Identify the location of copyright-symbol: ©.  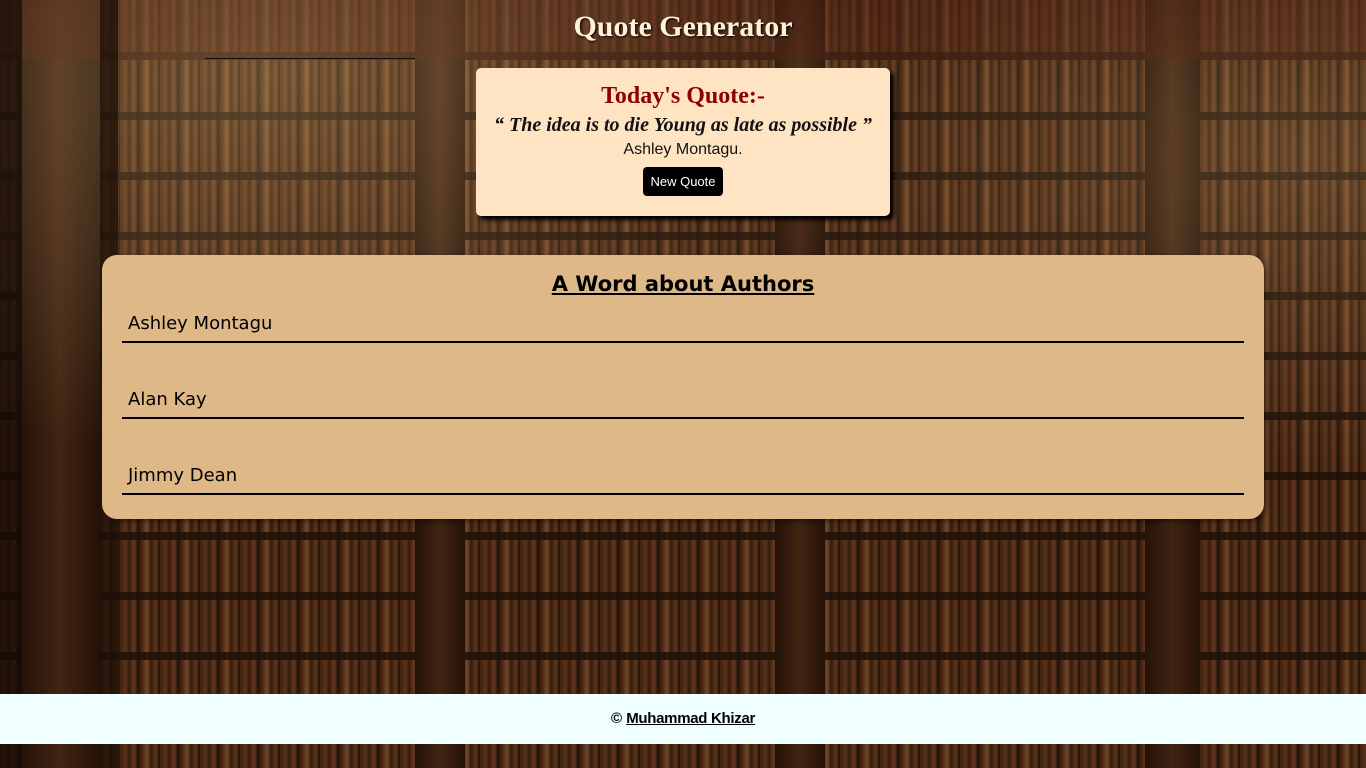
(616, 718).